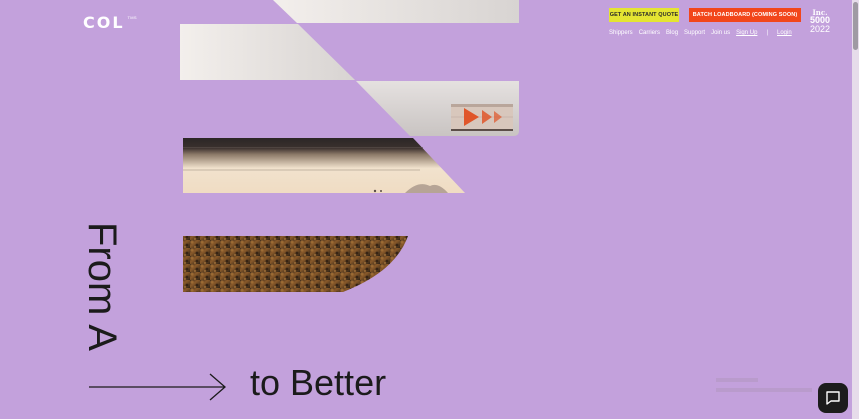 This screenshot has height=419, width=859. What do you see at coordinates (132, 17) in the screenshot?
I see `brand-logo-sup: TMS` at bounding box center [132, 17].